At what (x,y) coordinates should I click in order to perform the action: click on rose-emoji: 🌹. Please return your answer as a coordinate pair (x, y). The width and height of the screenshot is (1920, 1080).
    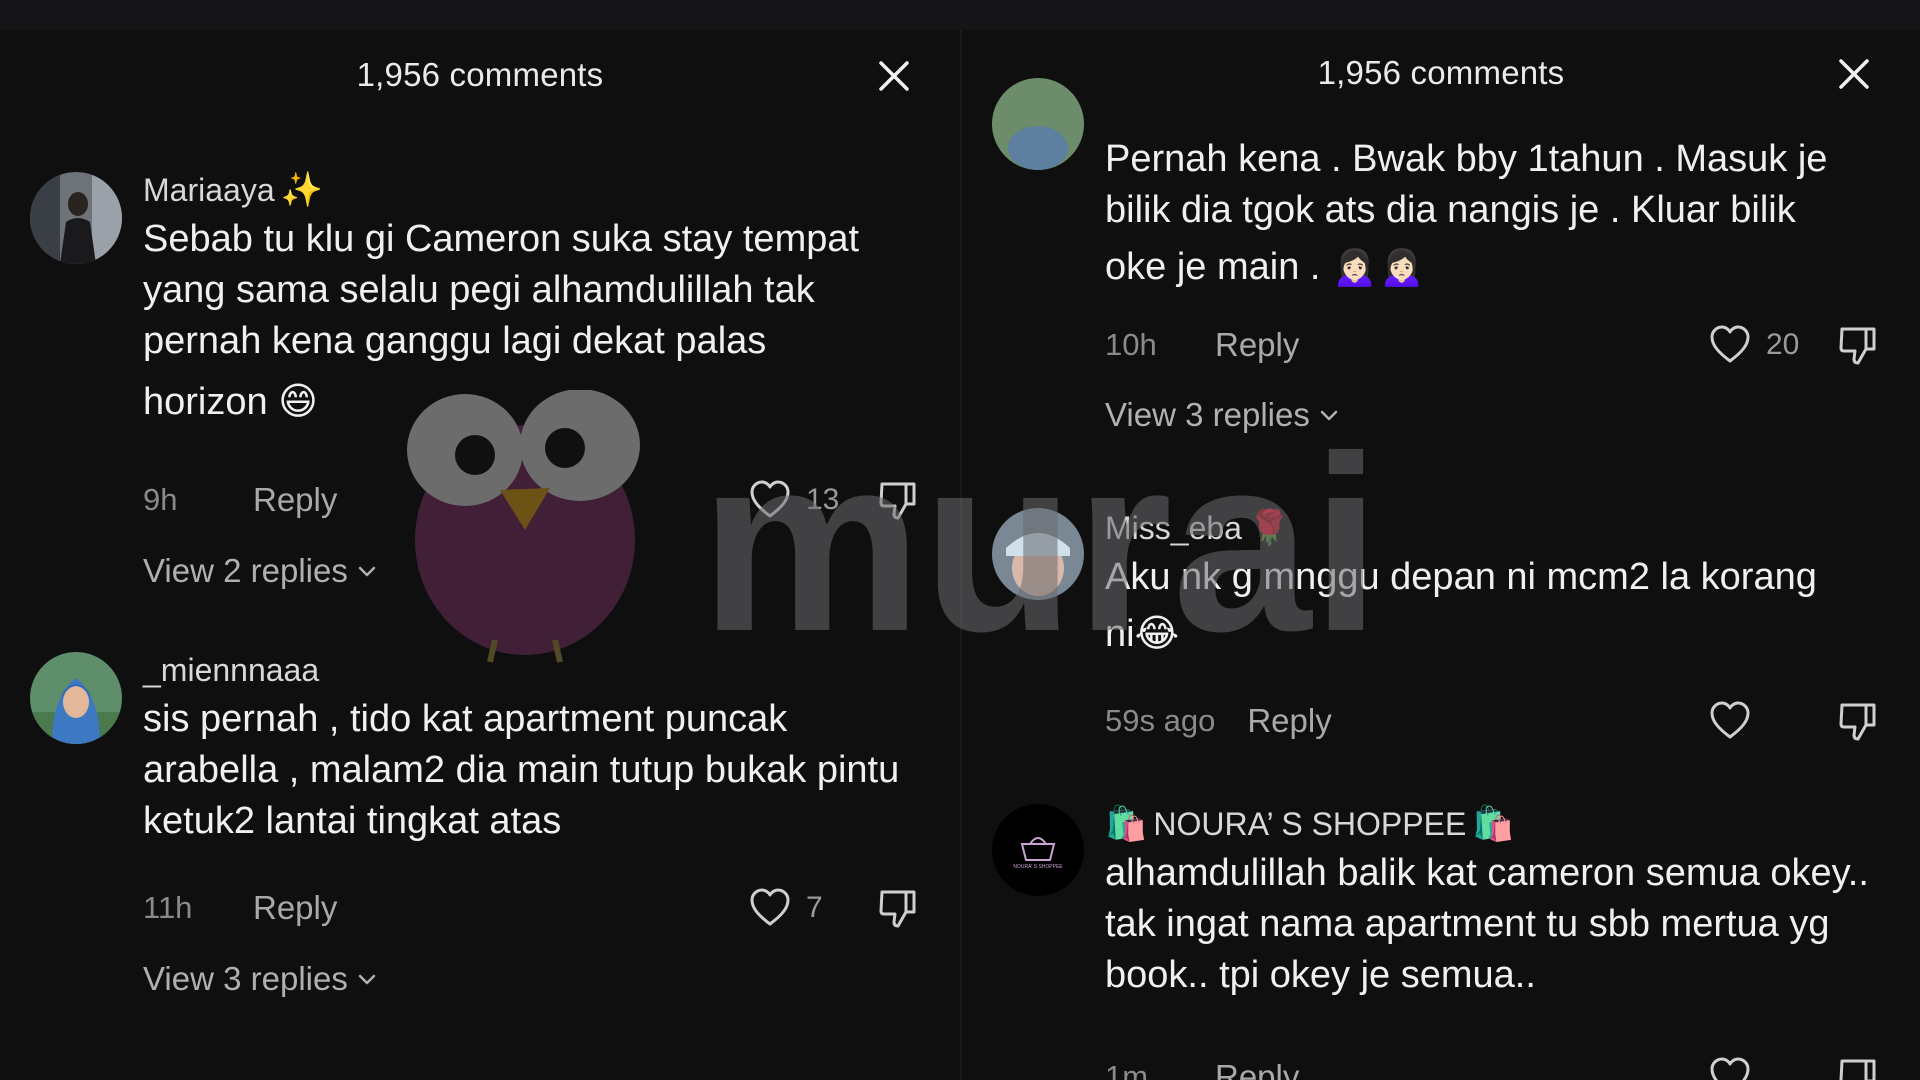
    Looking at the image, I should click on (1269, 528).